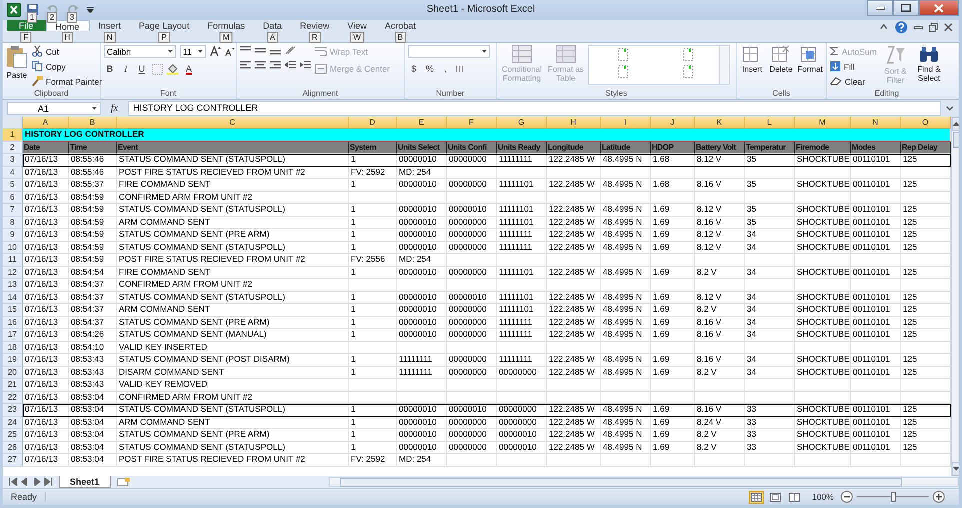  I want to click on row-header: 24, so click(13, 422).